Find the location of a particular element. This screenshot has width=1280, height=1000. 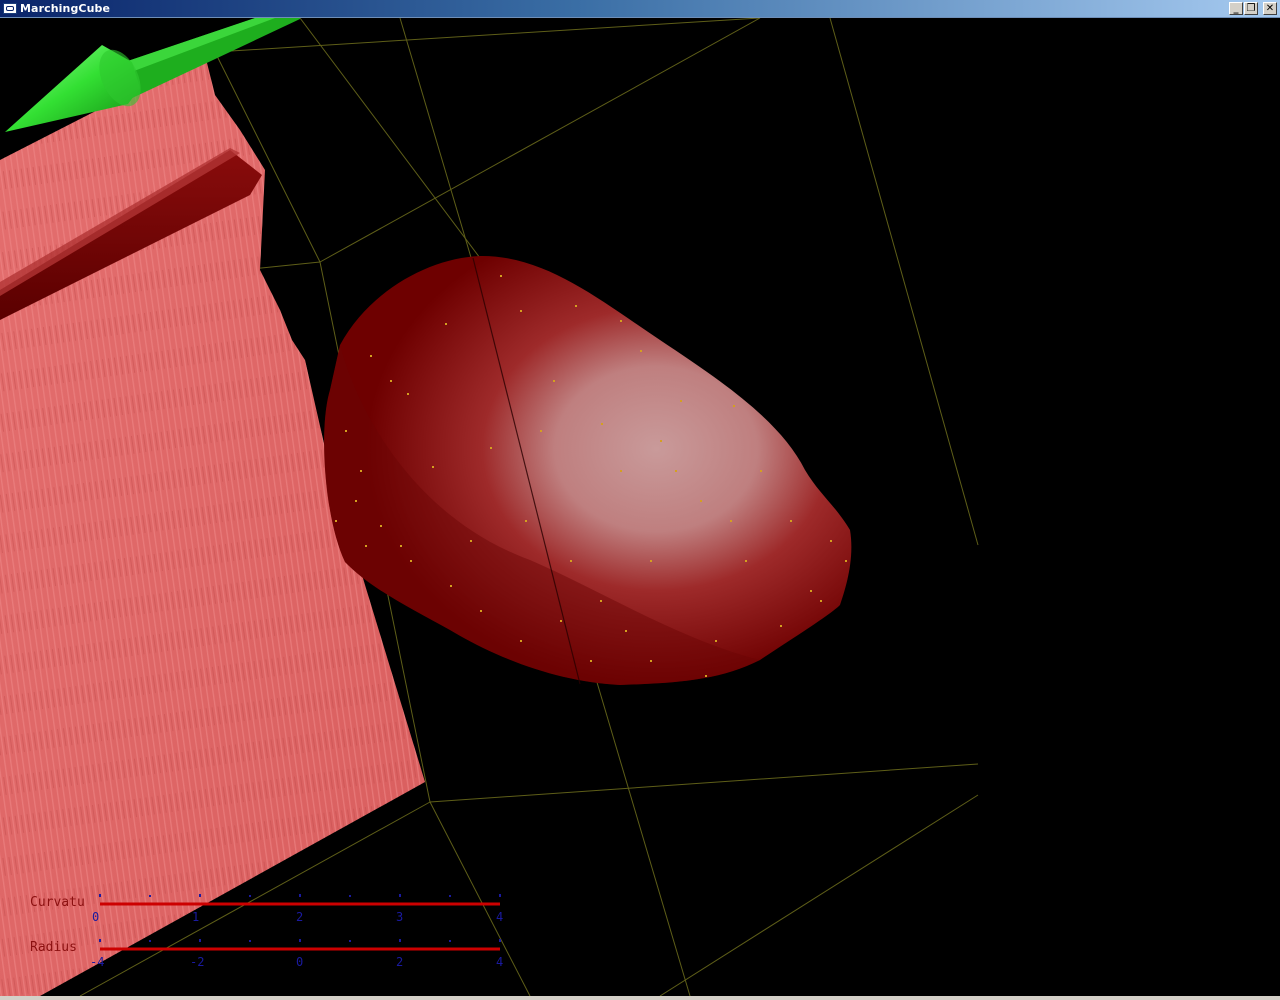

legend-curvature-tick-0: 0 is located at coordinates (95, 917).